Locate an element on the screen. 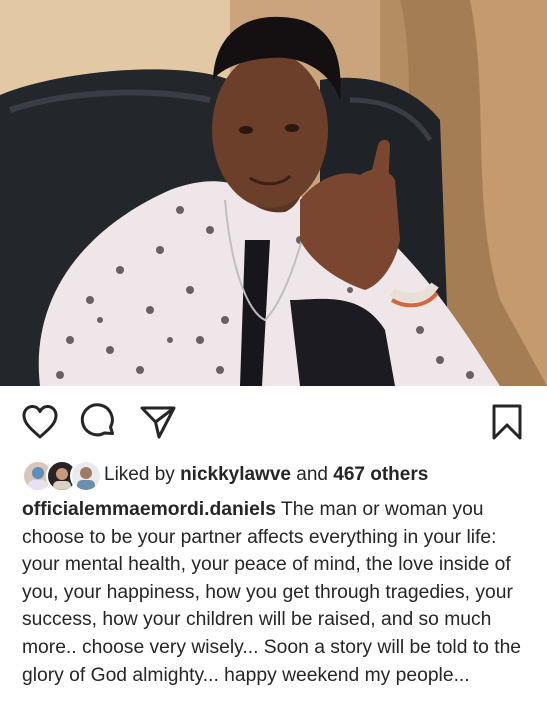 The height and width of the screenshot is (720, 547). likes-row: Liked by nickkylawve and 467 others is located at coordinates (273, 475).